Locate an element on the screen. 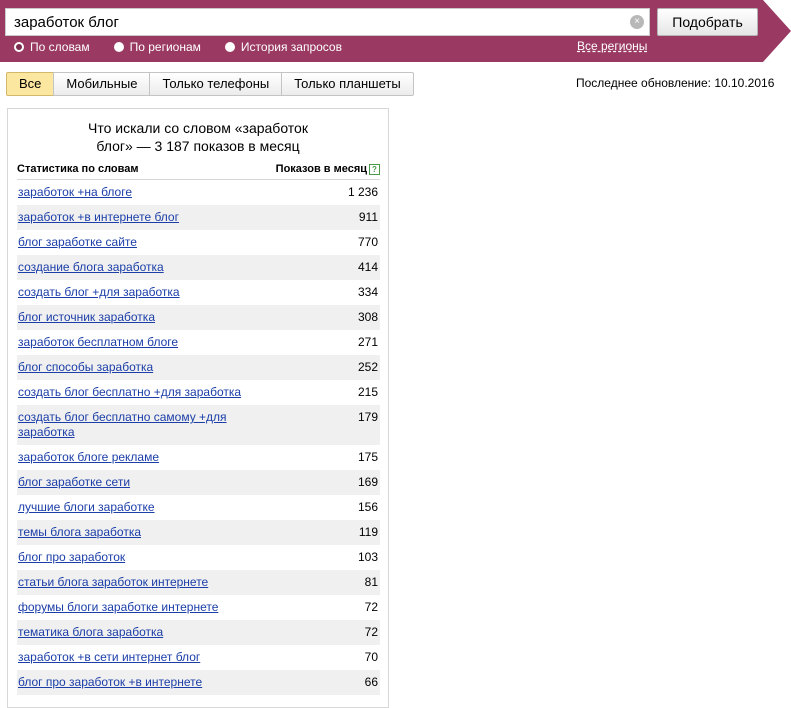 This screenshot has height=708, width=791. impressions-count: 81 is located at coordinates (371, 582).